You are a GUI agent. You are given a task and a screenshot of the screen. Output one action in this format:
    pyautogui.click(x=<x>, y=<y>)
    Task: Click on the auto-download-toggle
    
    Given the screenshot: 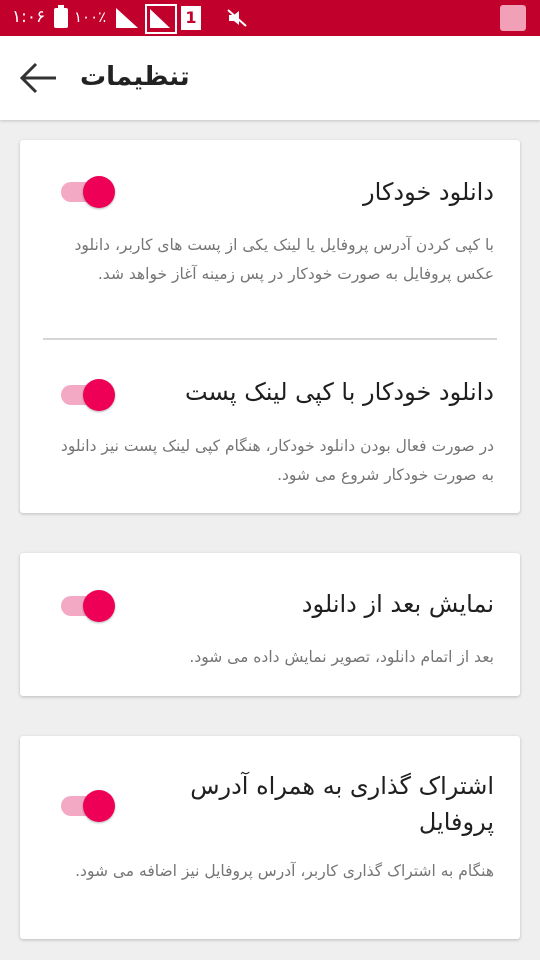 What is the action you would take?
    pyautogui.click(x=89, y=190)
    